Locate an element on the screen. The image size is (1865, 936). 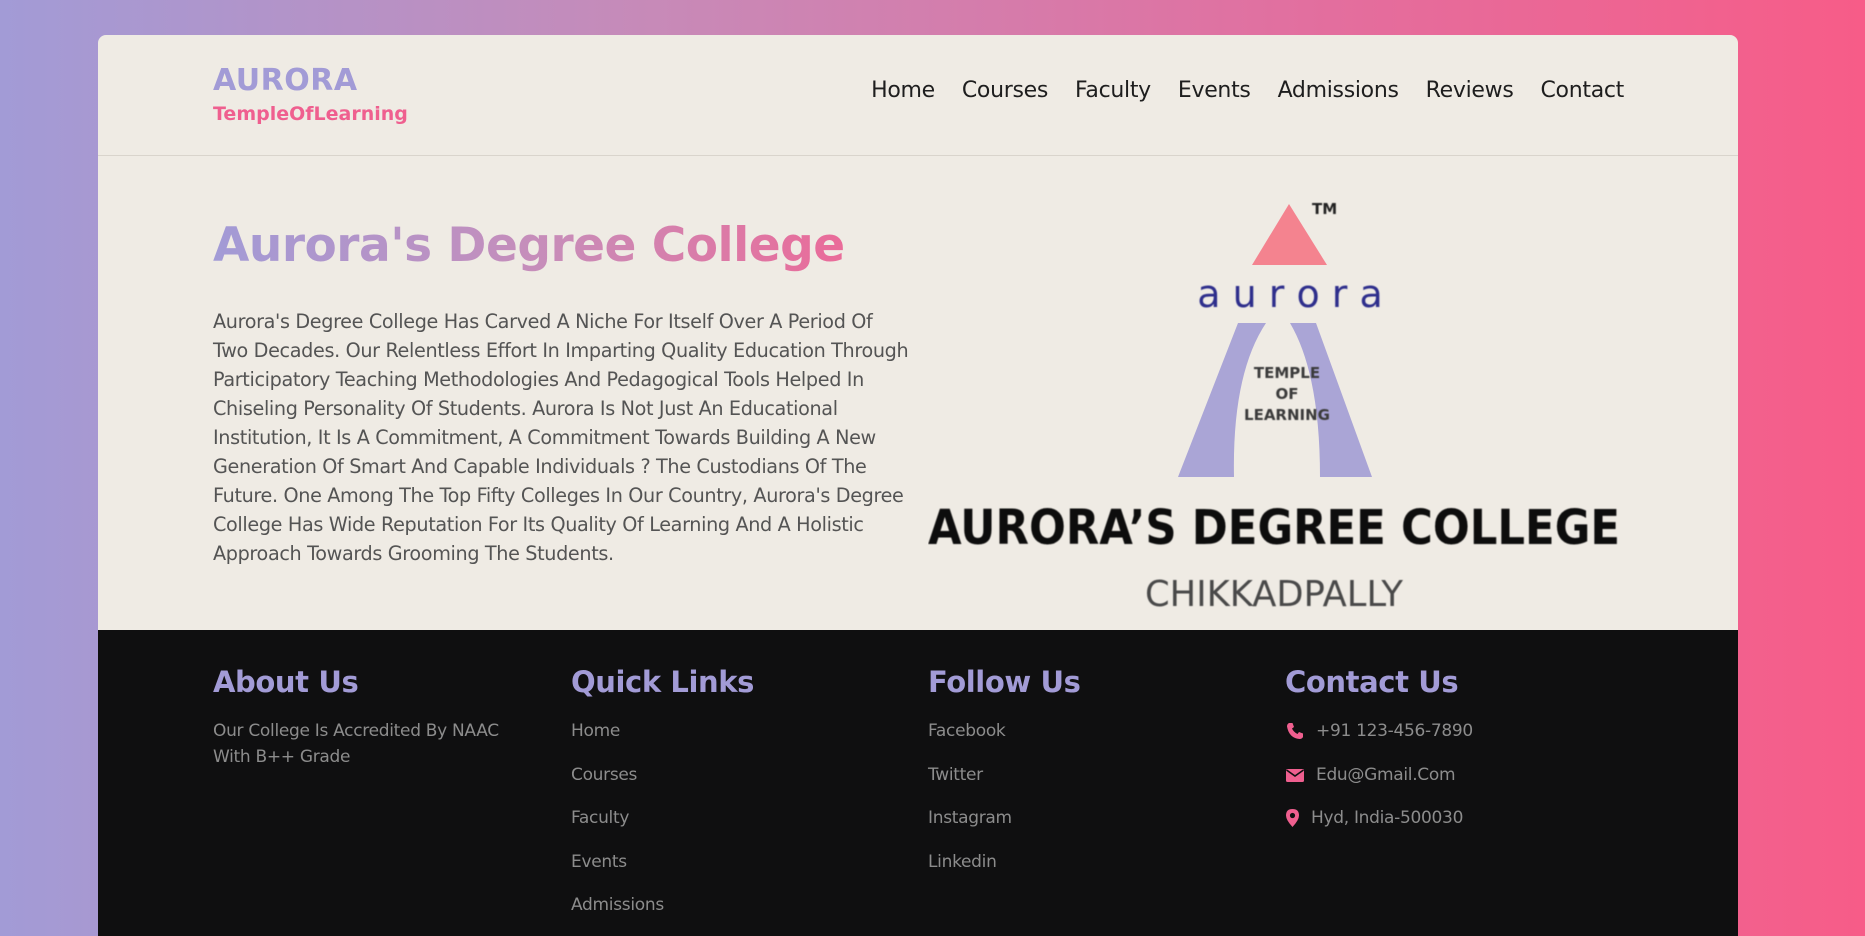
contact-address: Hyd, India-500030 is located at coordinates (1445, 818).